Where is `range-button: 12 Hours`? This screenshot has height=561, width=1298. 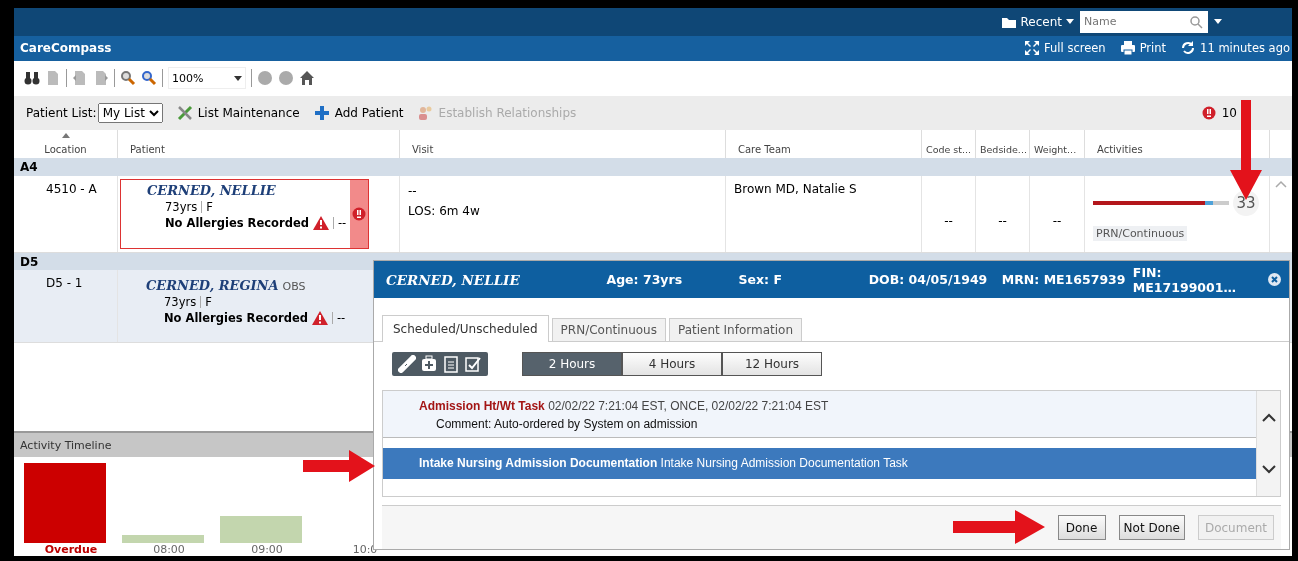
range-button: 12 Hours is located at coordinates (772, 364).